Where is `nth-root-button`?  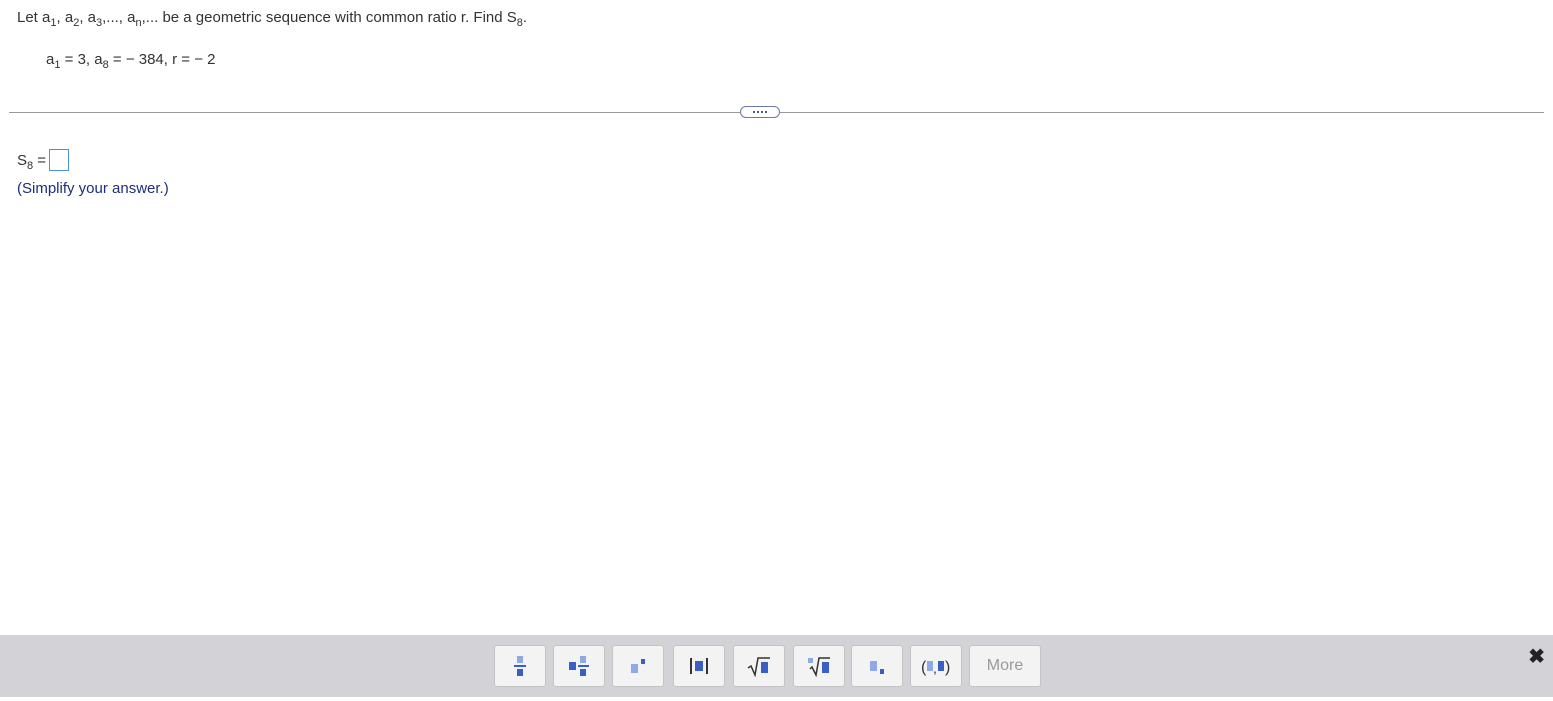 nth-root-button is located at coordinates (819, 666).